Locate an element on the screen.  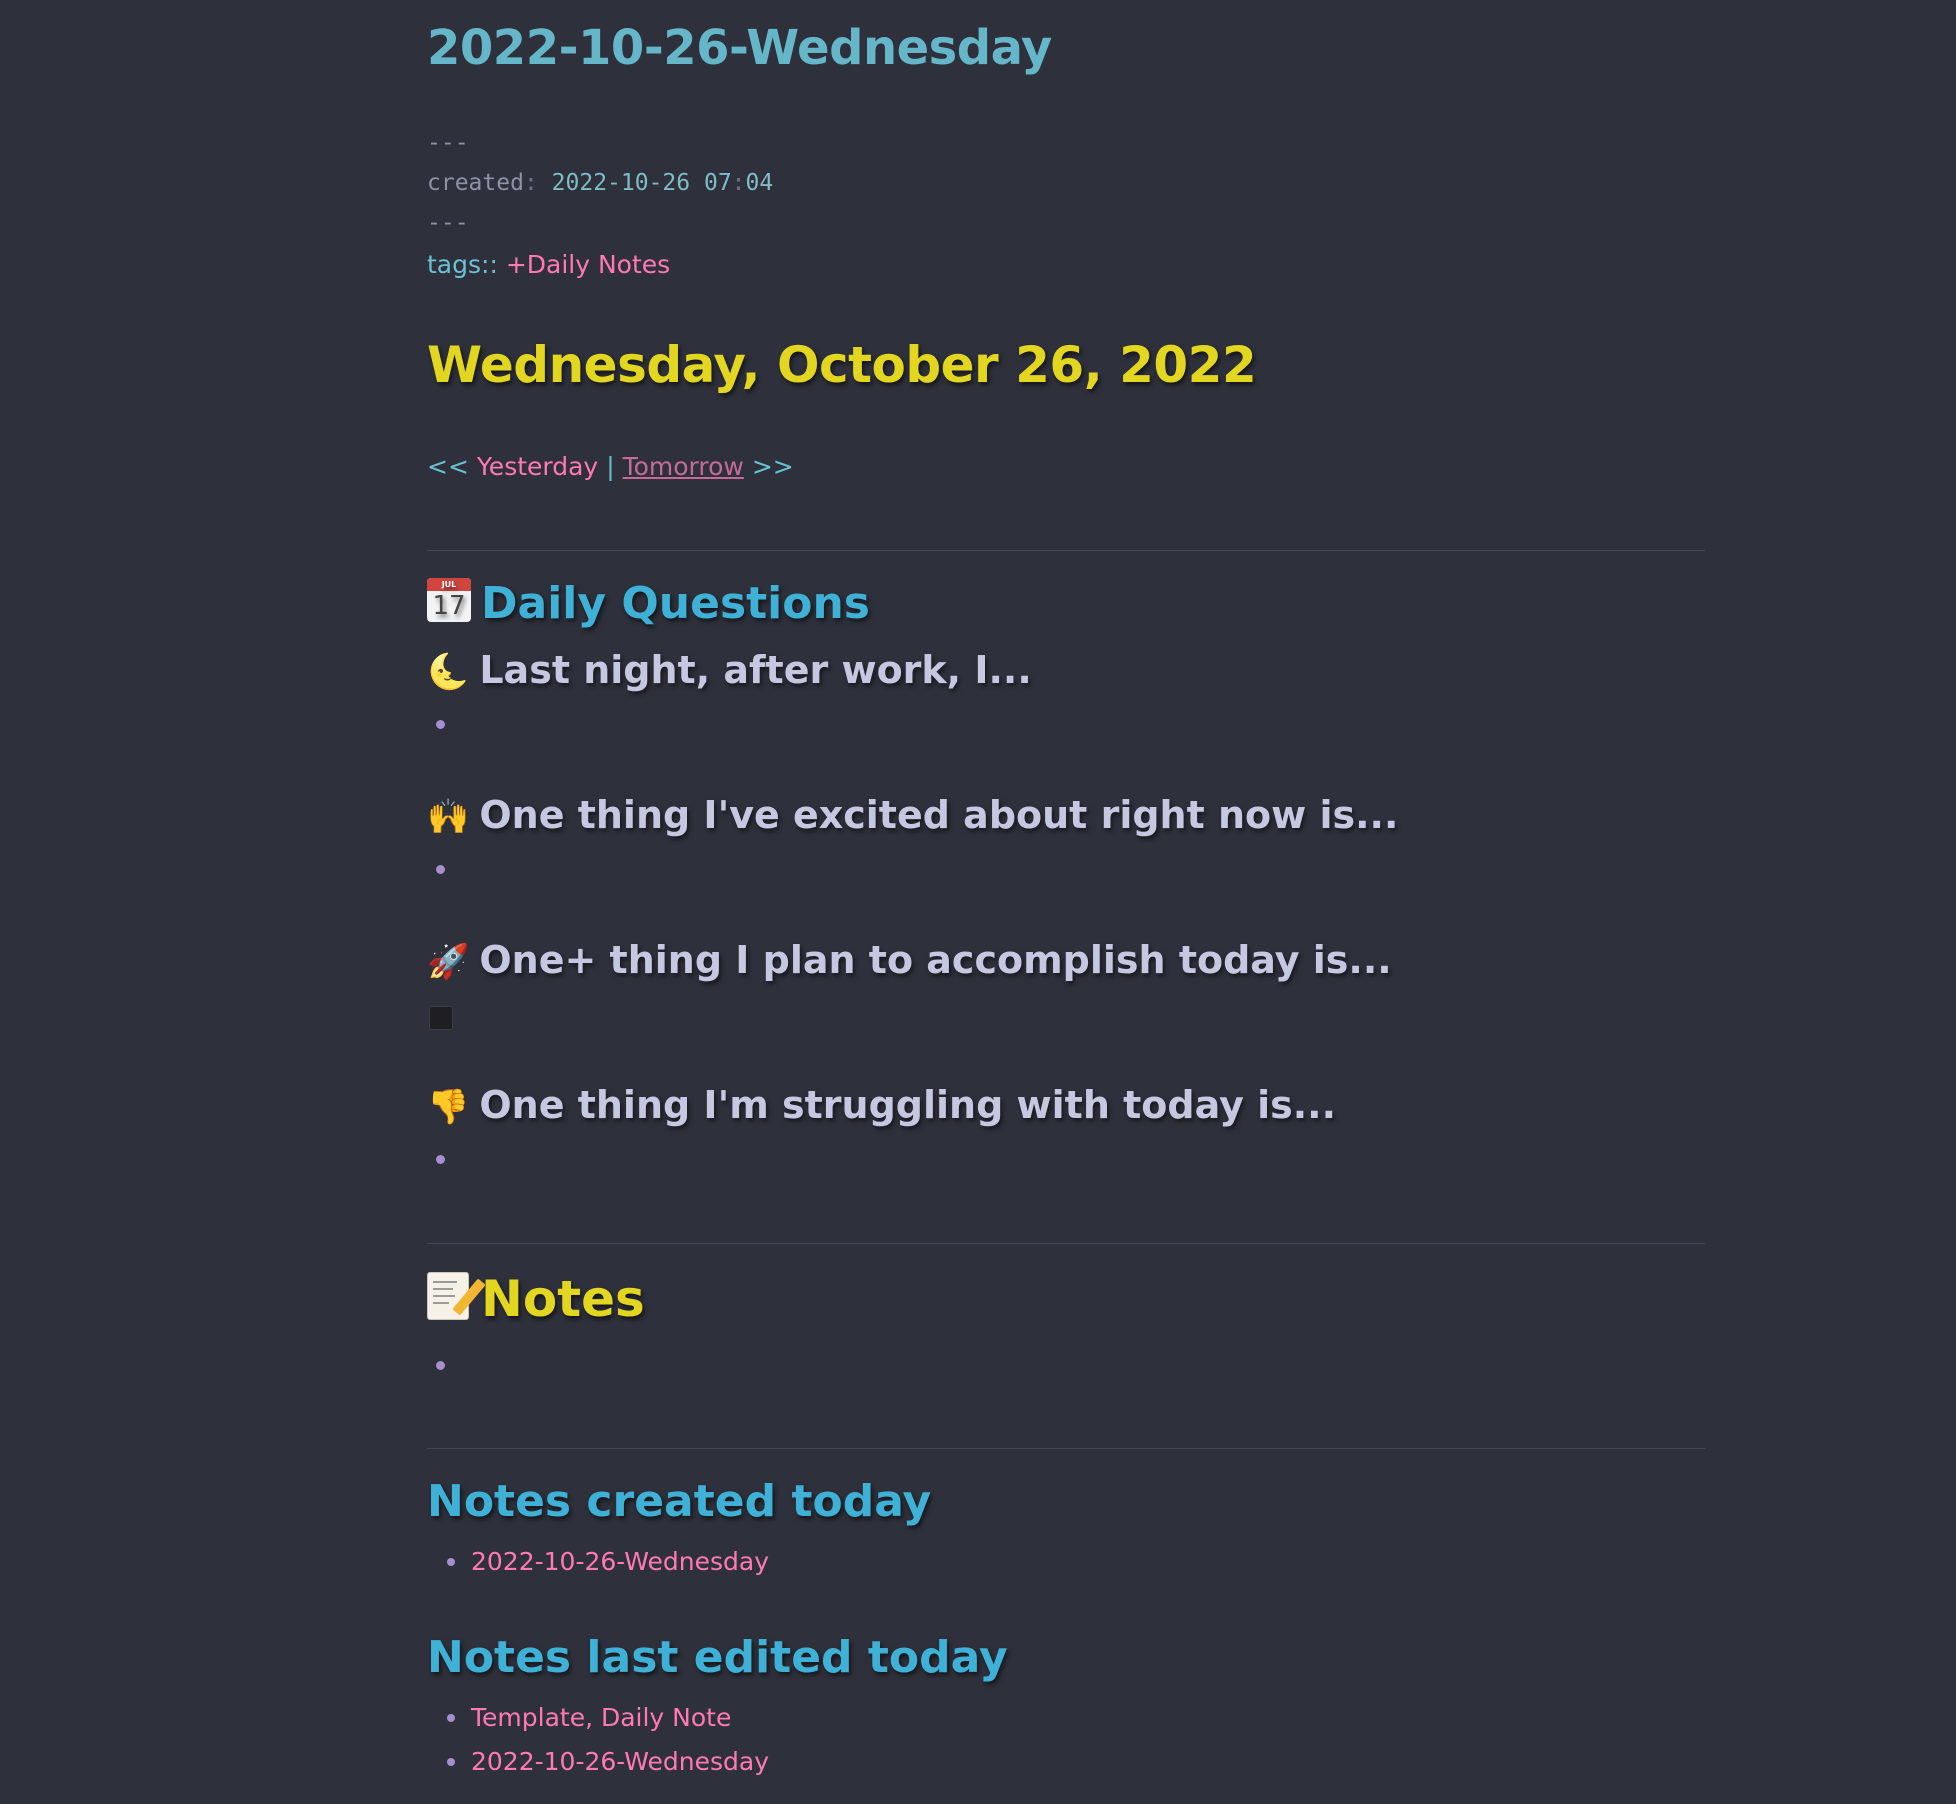
daily-questions-title: Daily Questions is located at coordinates (675, 603).